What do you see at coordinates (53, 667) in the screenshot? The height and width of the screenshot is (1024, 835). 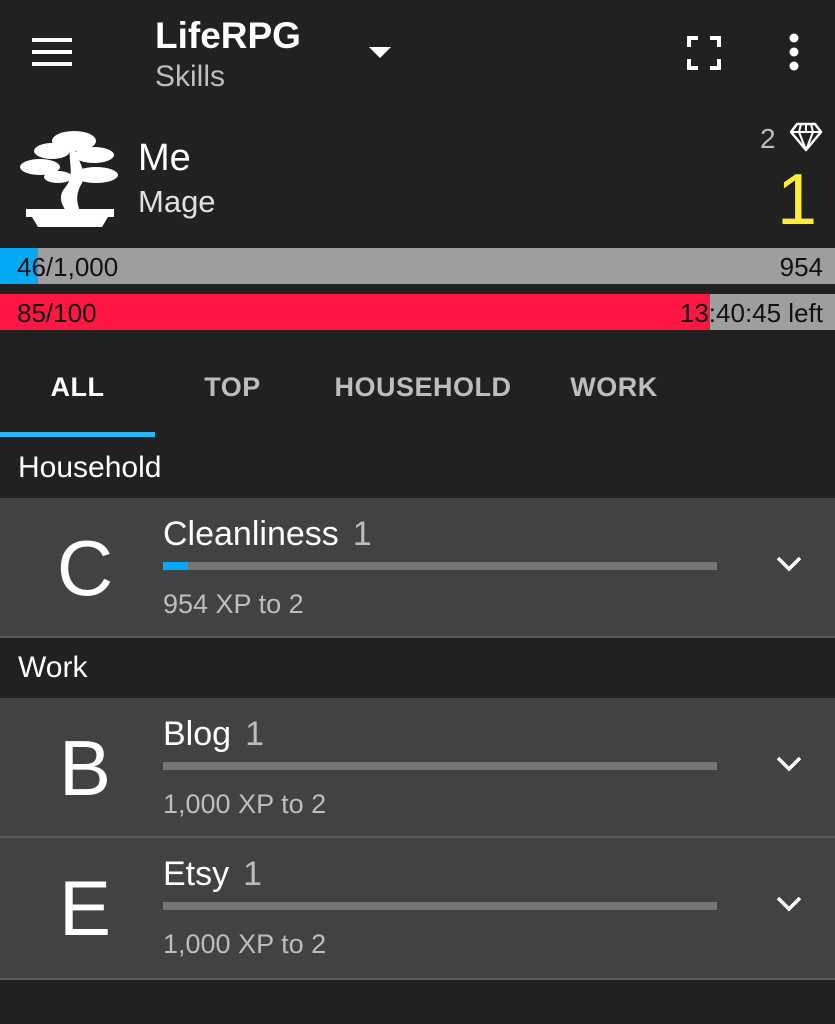 I see `section-title: Work` at bounding box center [53, 667].